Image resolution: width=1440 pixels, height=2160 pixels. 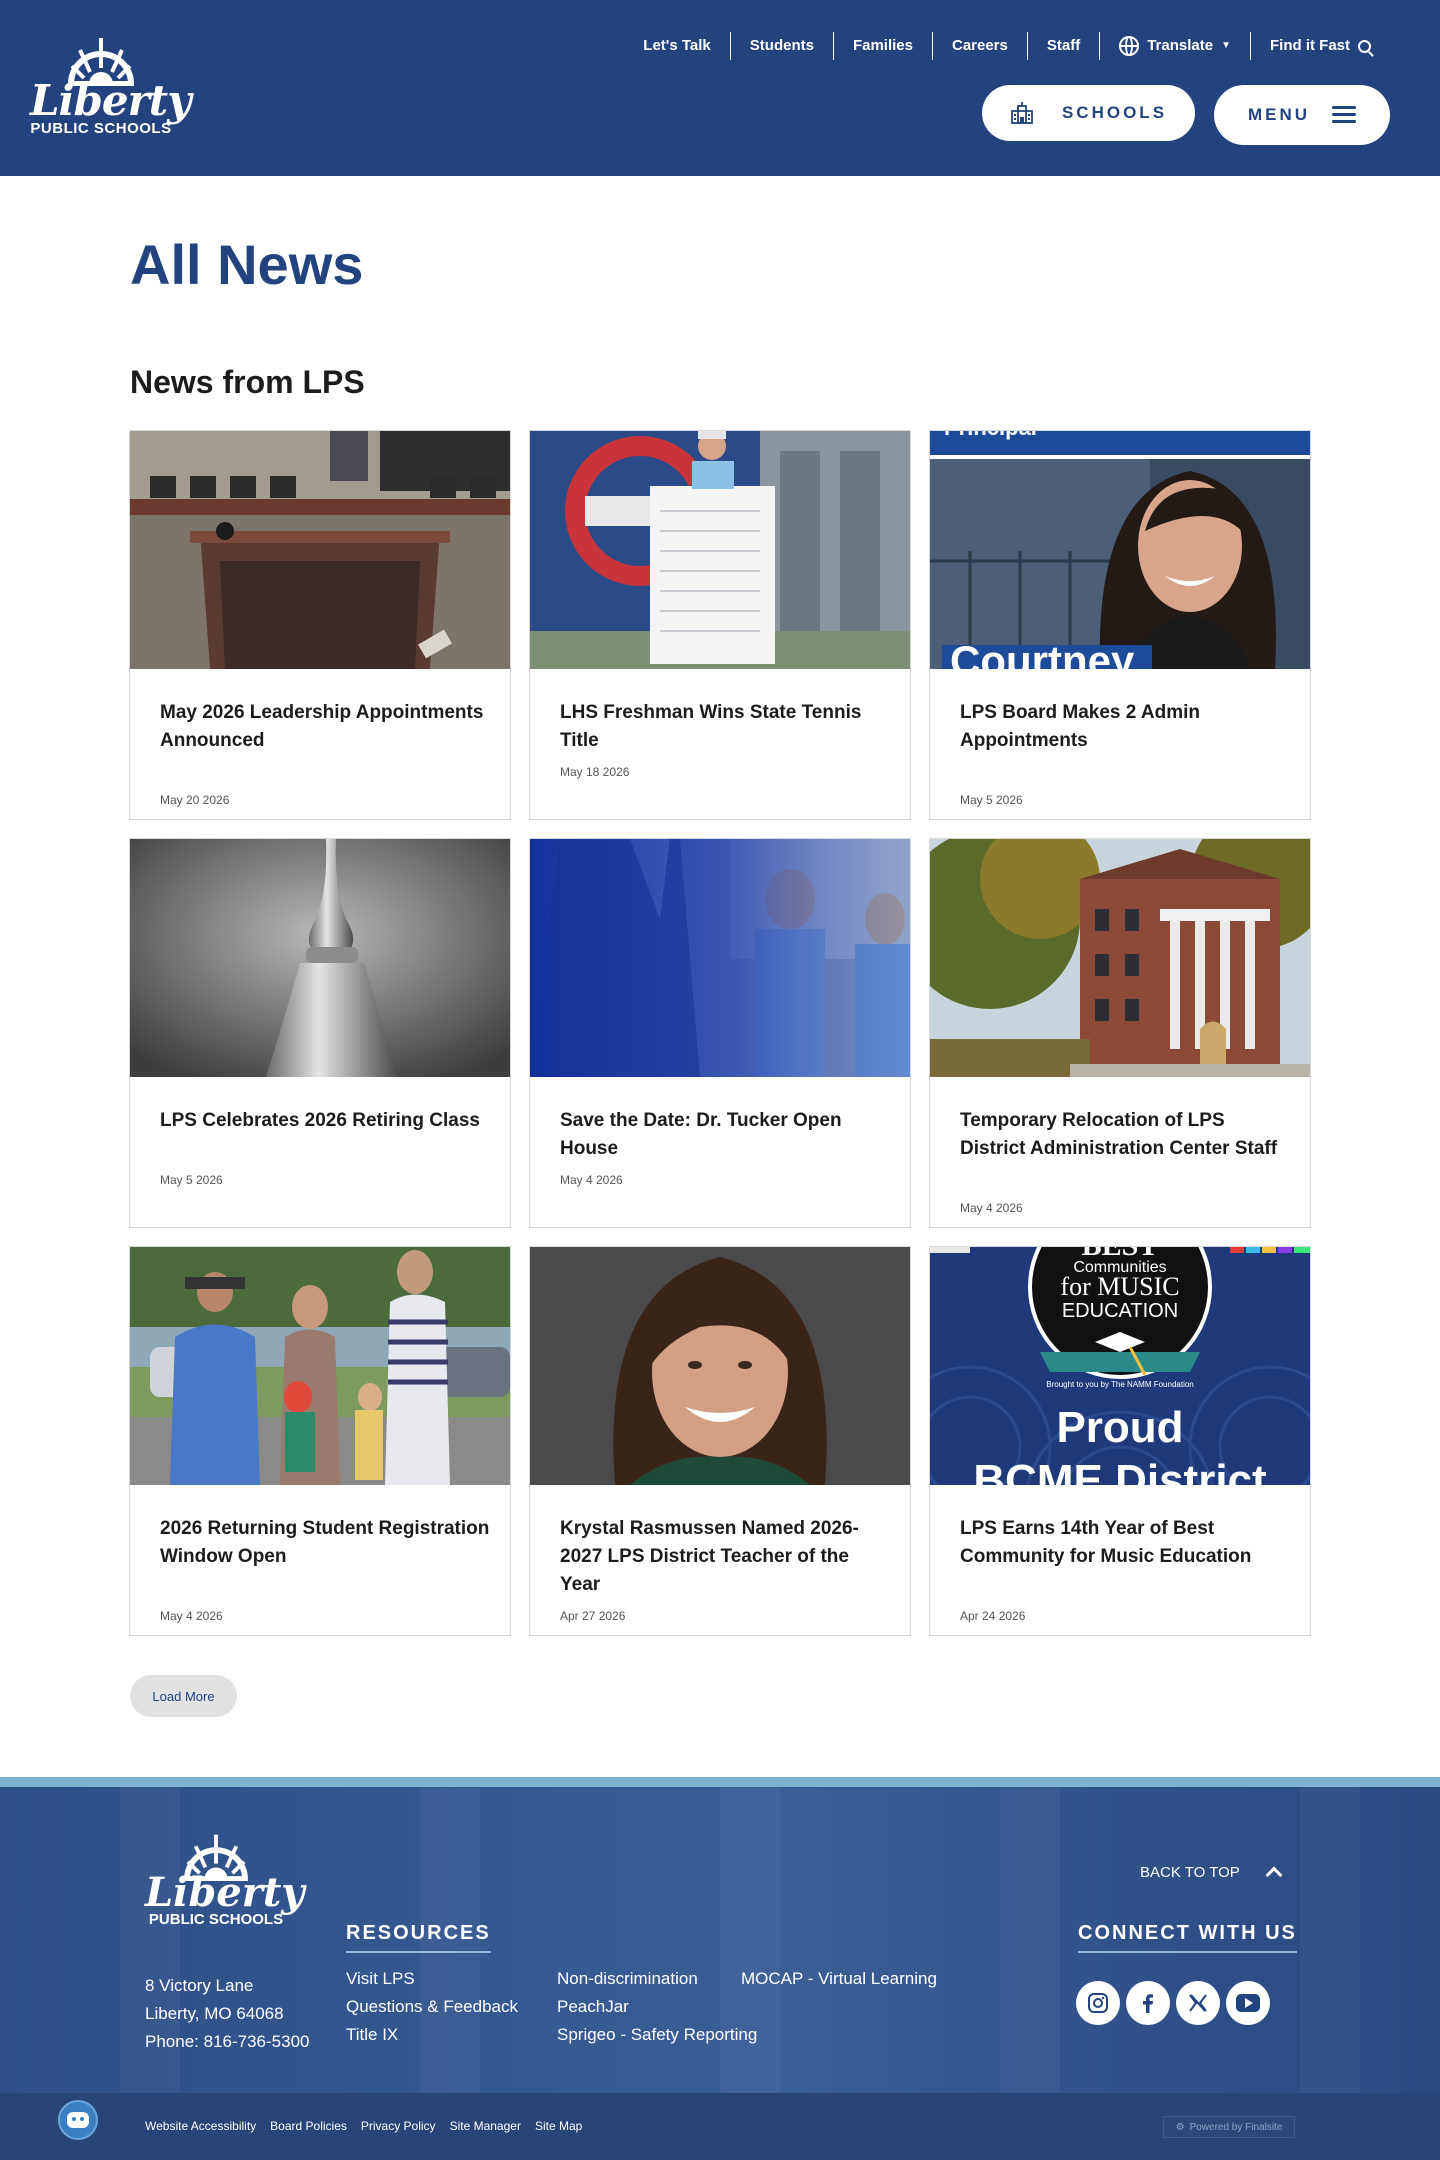 I want to click on menu-button: MENU, so click(x=1302, y=115).